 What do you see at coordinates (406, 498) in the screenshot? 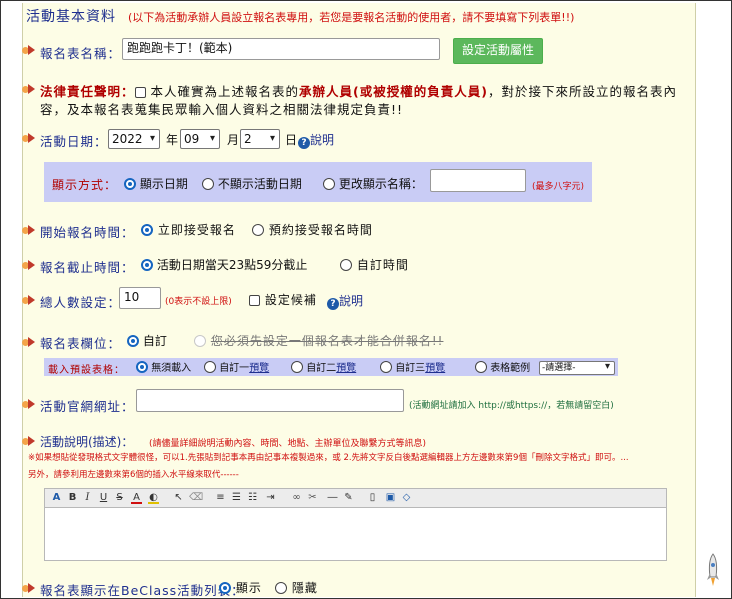
I see `source-icon: ◇` at bounding box center [406, 498].